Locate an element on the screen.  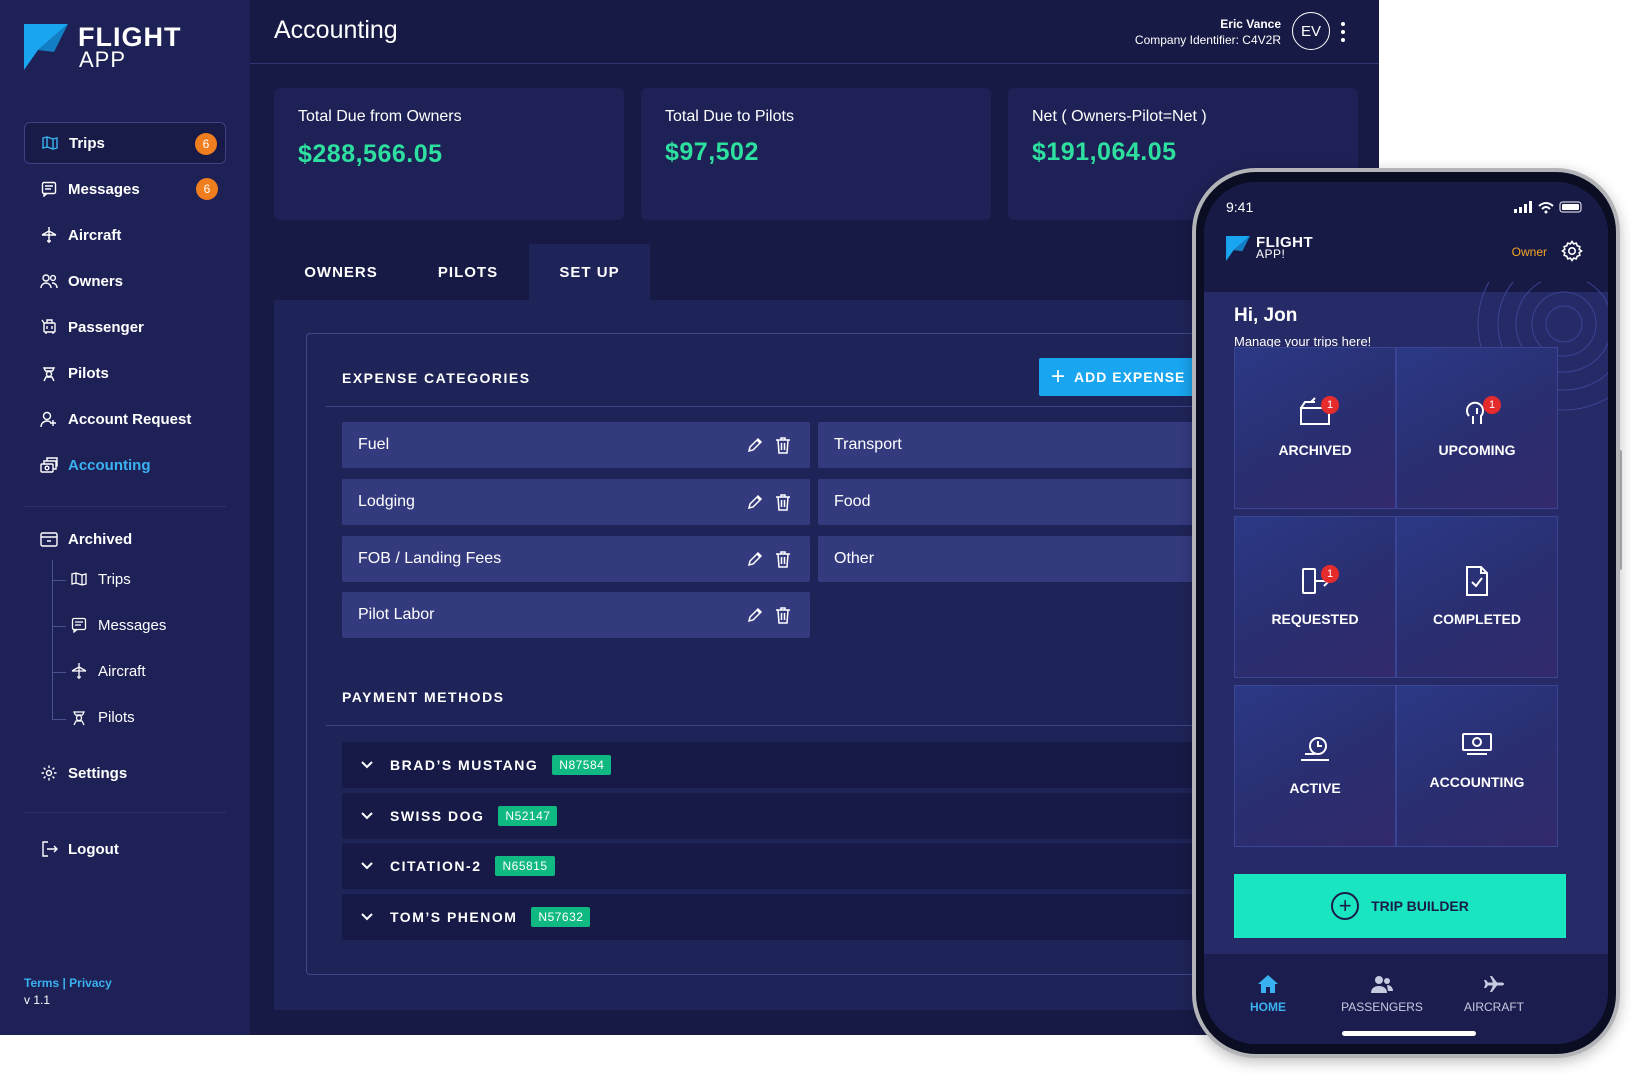
archived-item-aircraft: Aircraft is located at coordinates (108, 671).